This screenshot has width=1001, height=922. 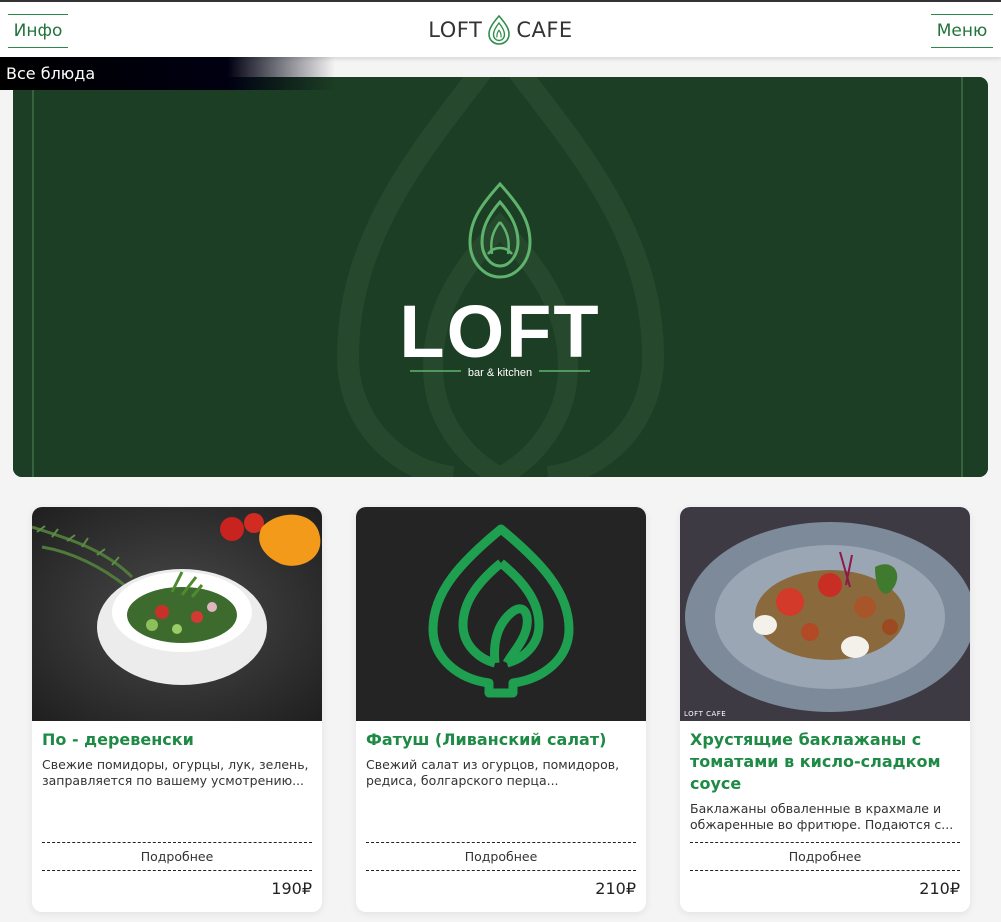 I want to click on top-header: Инфо LOFT CAFE Меню, so click(x=500, y=28).